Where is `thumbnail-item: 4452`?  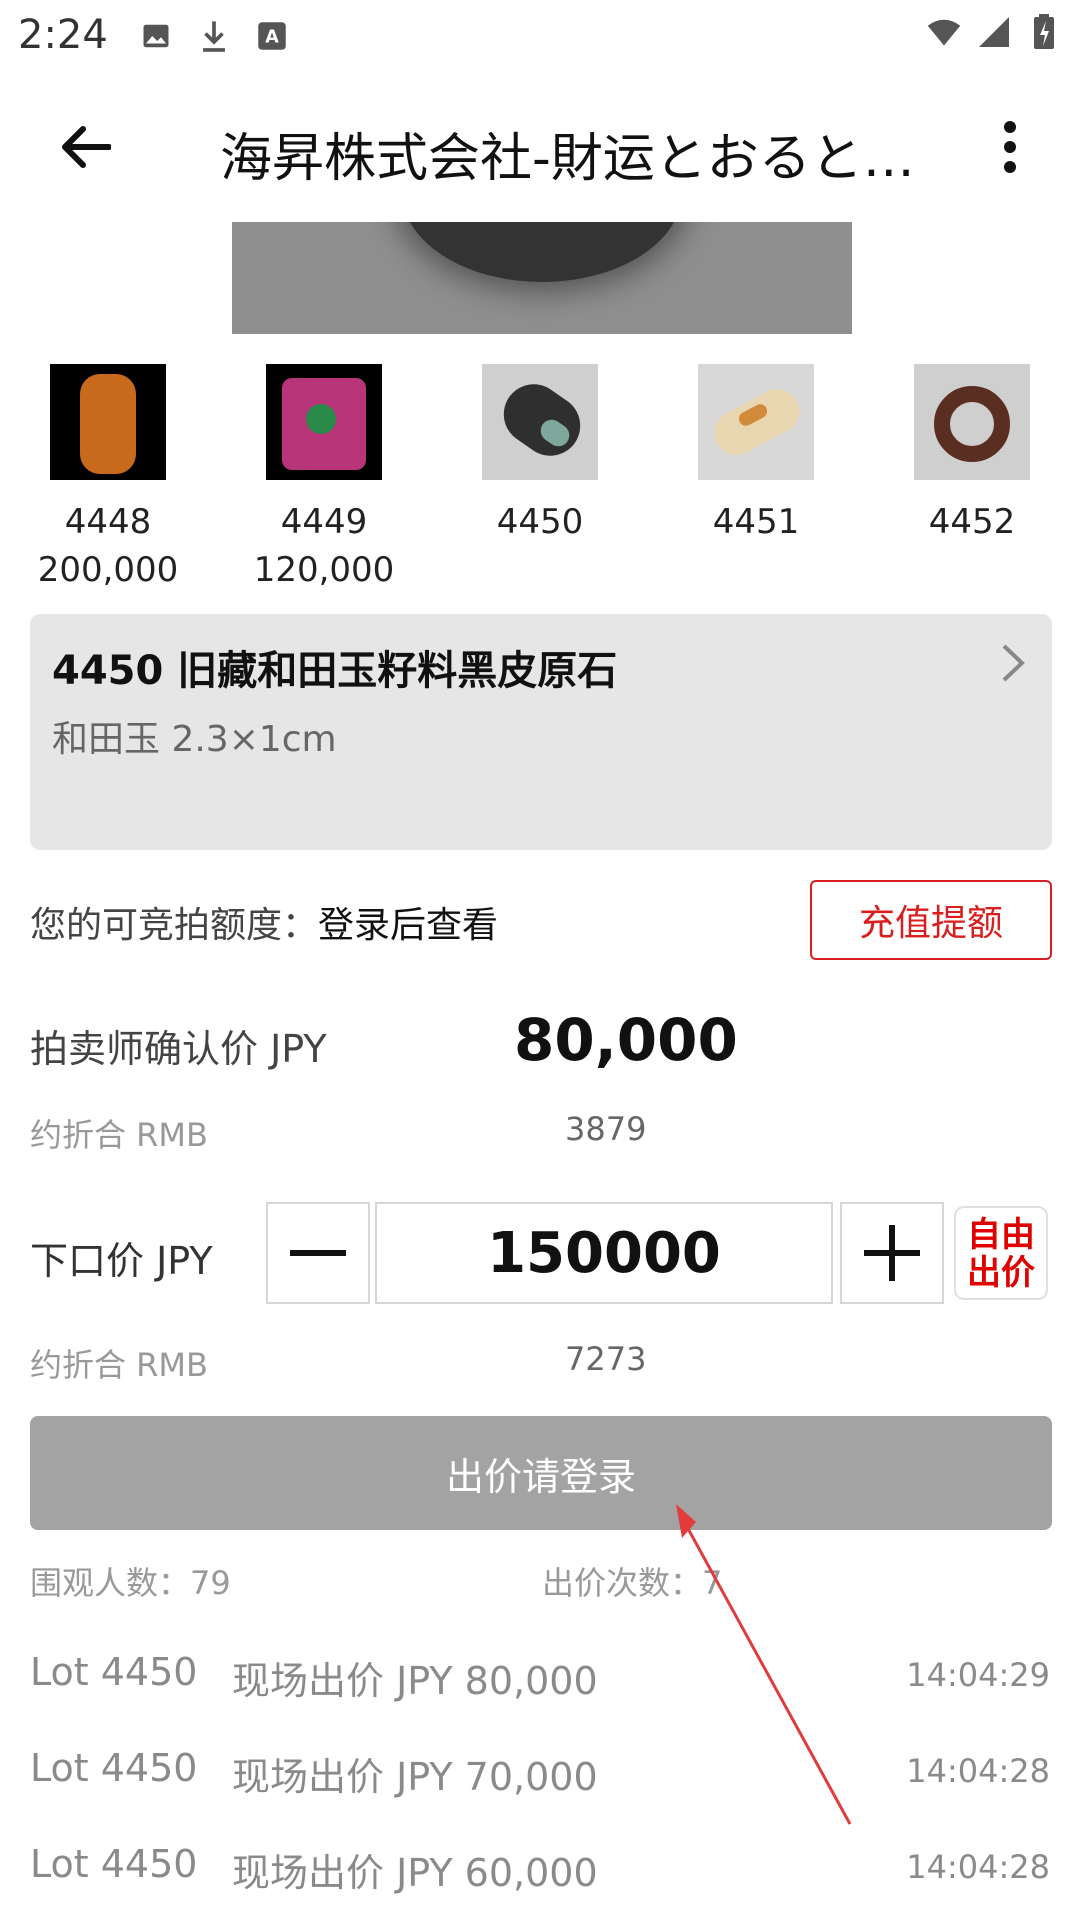
thumbnail-item: 4452 is located at coordinates (972, 453).